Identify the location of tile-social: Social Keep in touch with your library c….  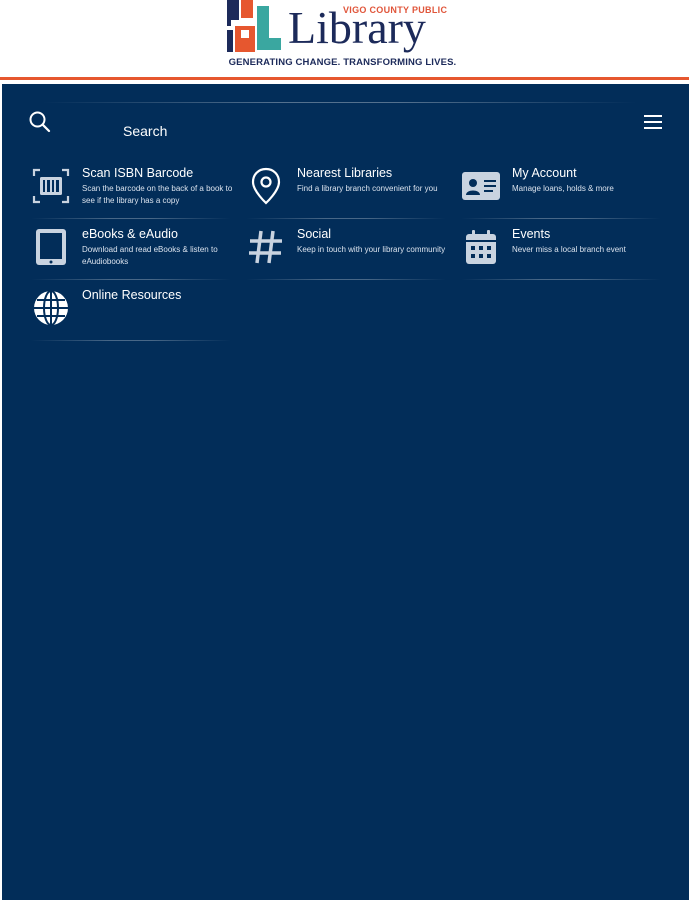
(353, 257).